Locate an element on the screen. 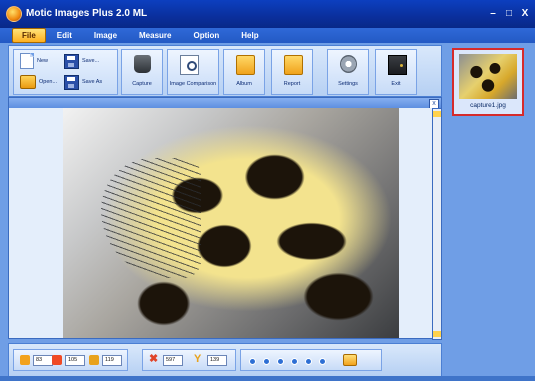  settings-button: Settings is located at coordinates (348, 72).